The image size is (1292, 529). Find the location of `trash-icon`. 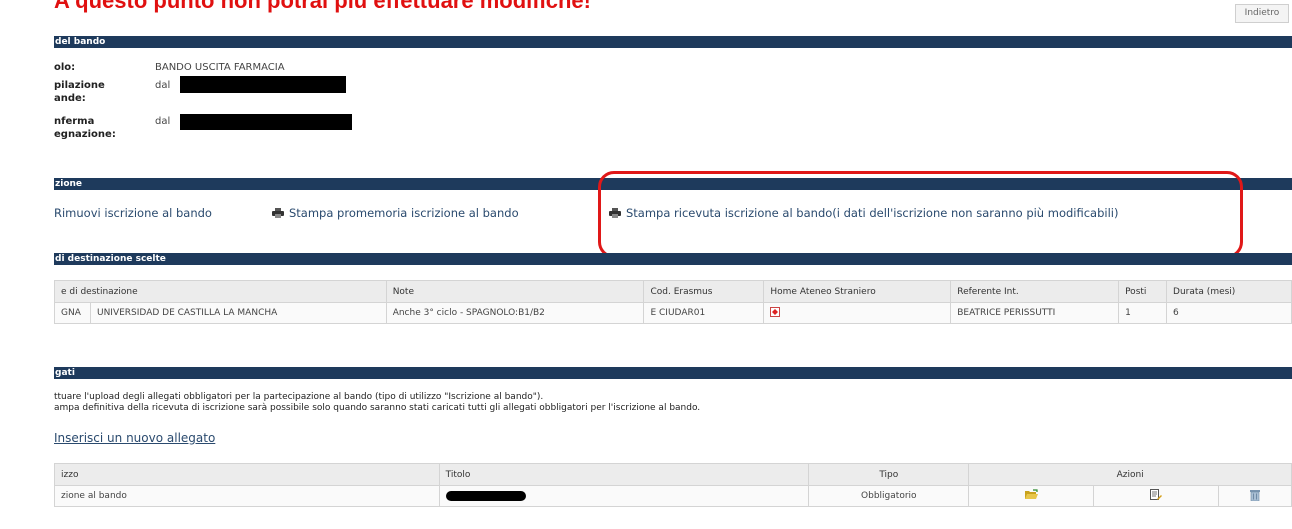

trash-icon is located at coordinates (1255, 495).